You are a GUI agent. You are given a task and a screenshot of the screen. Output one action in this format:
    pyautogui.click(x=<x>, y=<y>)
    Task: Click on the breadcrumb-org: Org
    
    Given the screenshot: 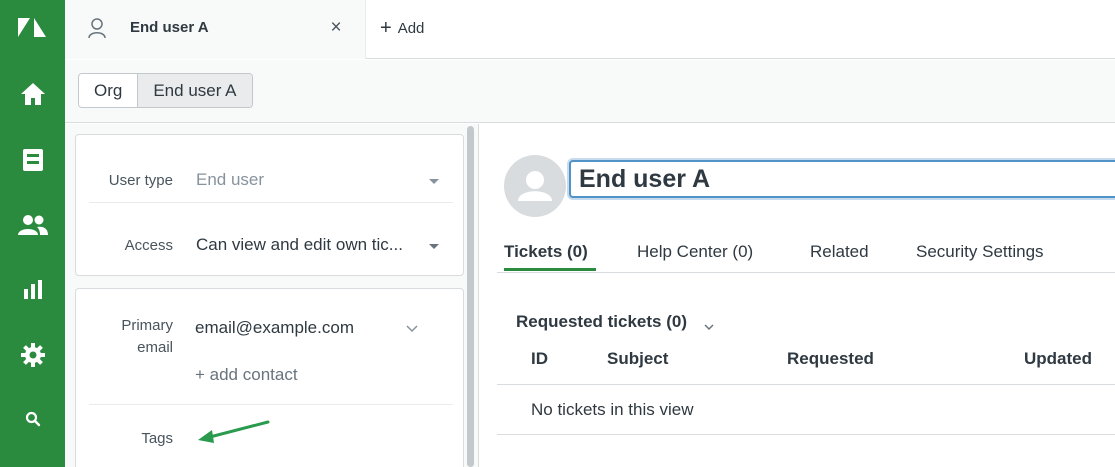 What is the action you would take?
    pyautogui.click(x=108, y=90)
    